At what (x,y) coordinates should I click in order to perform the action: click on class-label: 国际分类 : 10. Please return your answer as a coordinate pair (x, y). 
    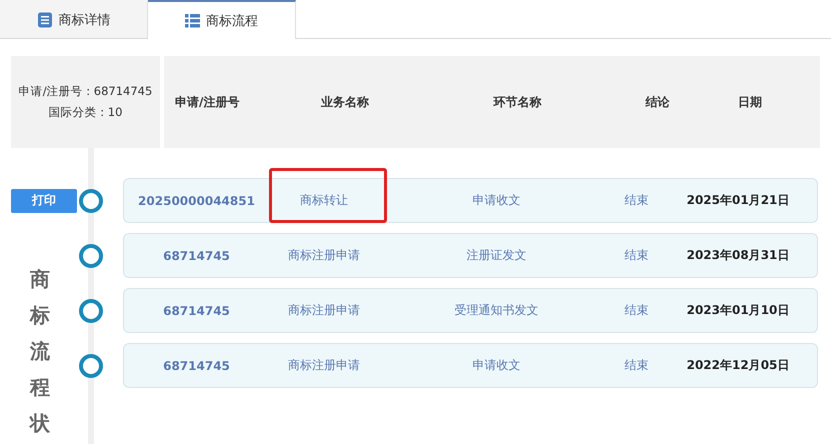
    Looking at the image, I should click on (85, 112).